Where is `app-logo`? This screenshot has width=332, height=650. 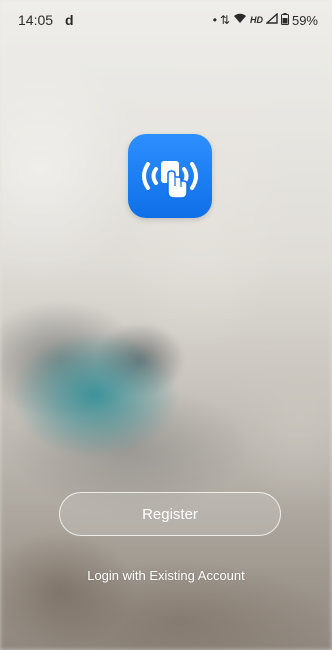 app-logo is located at coordinates (170, 176).